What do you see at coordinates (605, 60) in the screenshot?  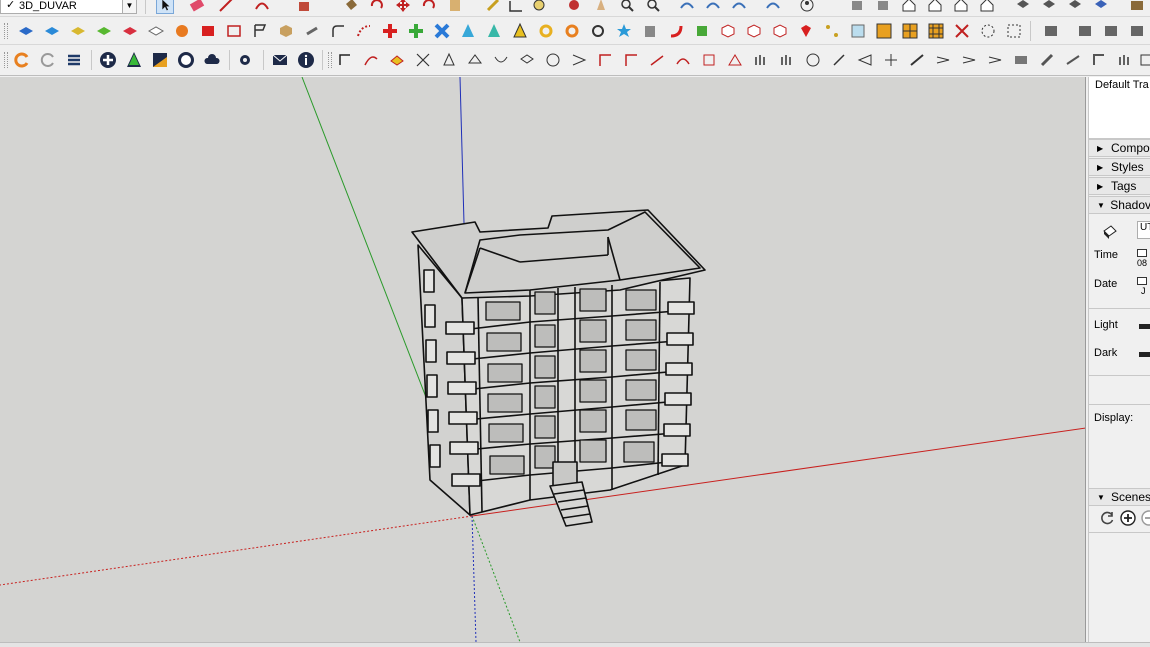 I see `outline-tool-11-icon` at bounding box center [605, 60].